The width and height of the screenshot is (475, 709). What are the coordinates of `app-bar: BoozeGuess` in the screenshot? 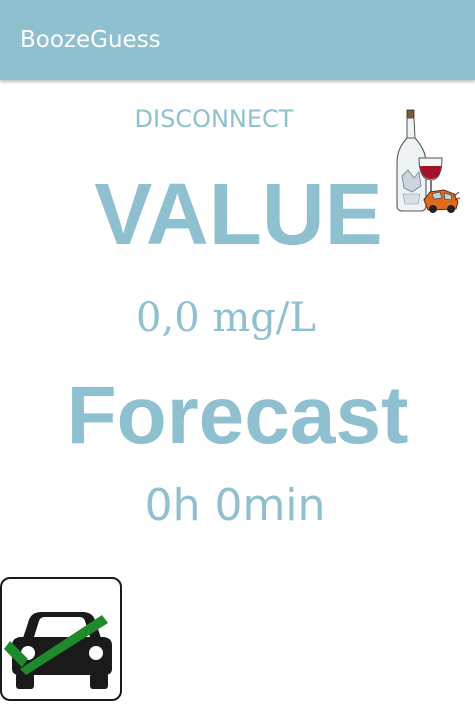 It's located at (237, 40).